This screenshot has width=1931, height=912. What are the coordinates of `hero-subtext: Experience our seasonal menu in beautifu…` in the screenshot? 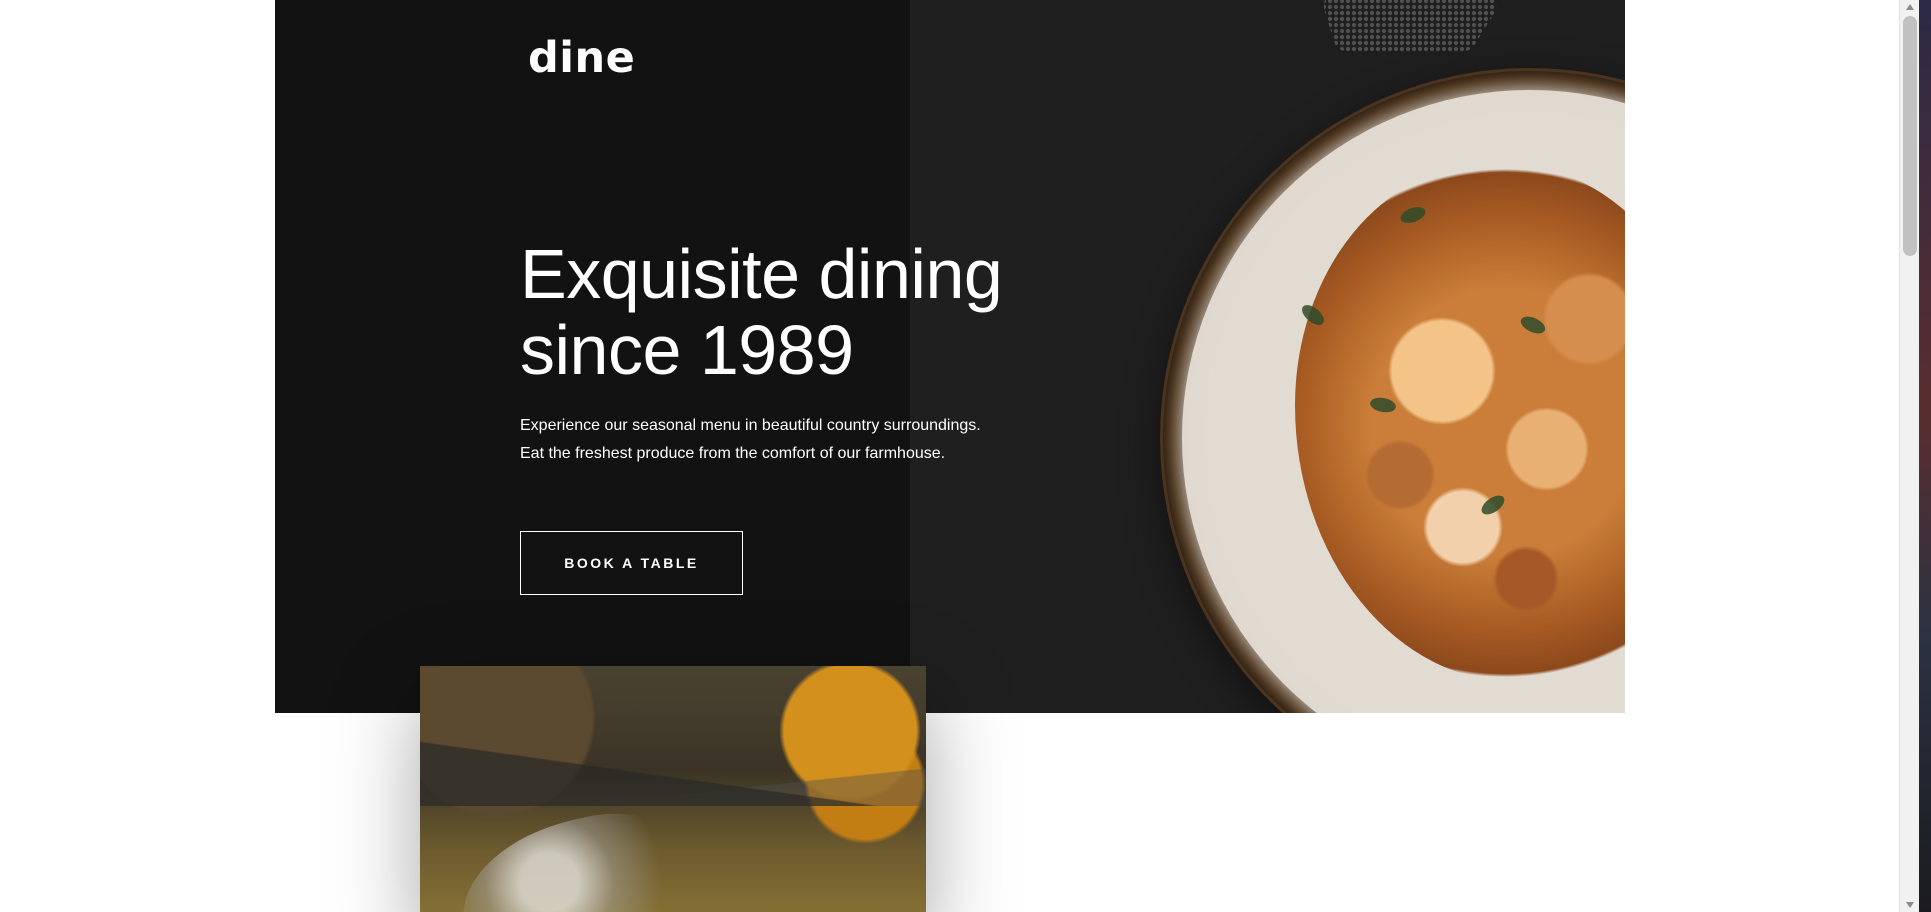 It's located at (750, 439).